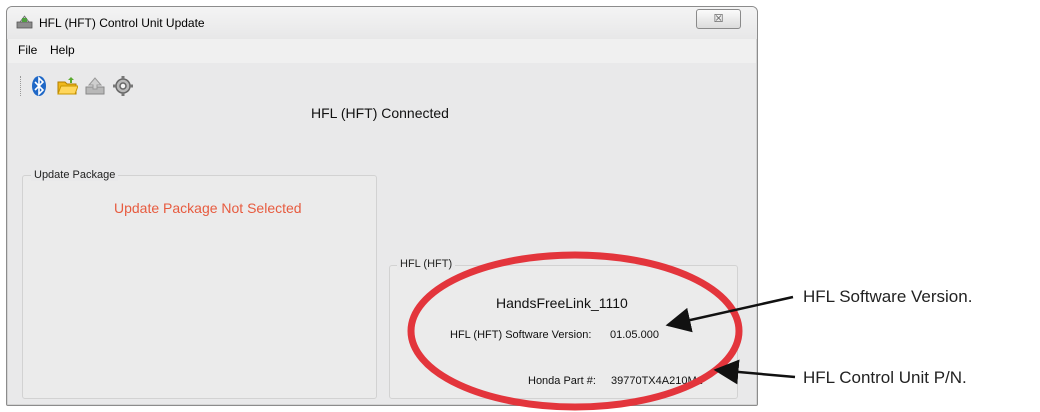 Image resolution: width=1040 pixels, height=412 pixels. I want to click on software-version-label: HFL (HFT) Software Version:, so click(521, 335).